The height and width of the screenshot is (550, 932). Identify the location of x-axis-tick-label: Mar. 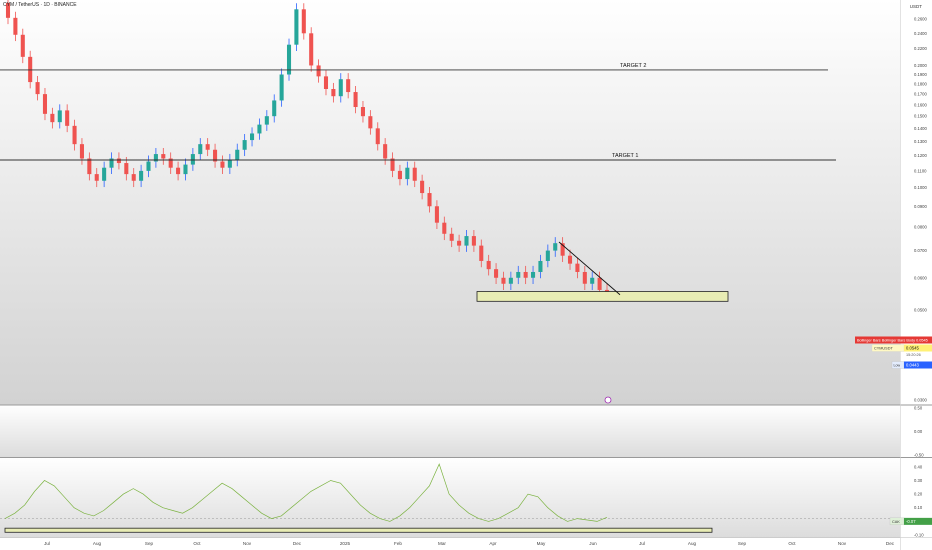
(442, 543).